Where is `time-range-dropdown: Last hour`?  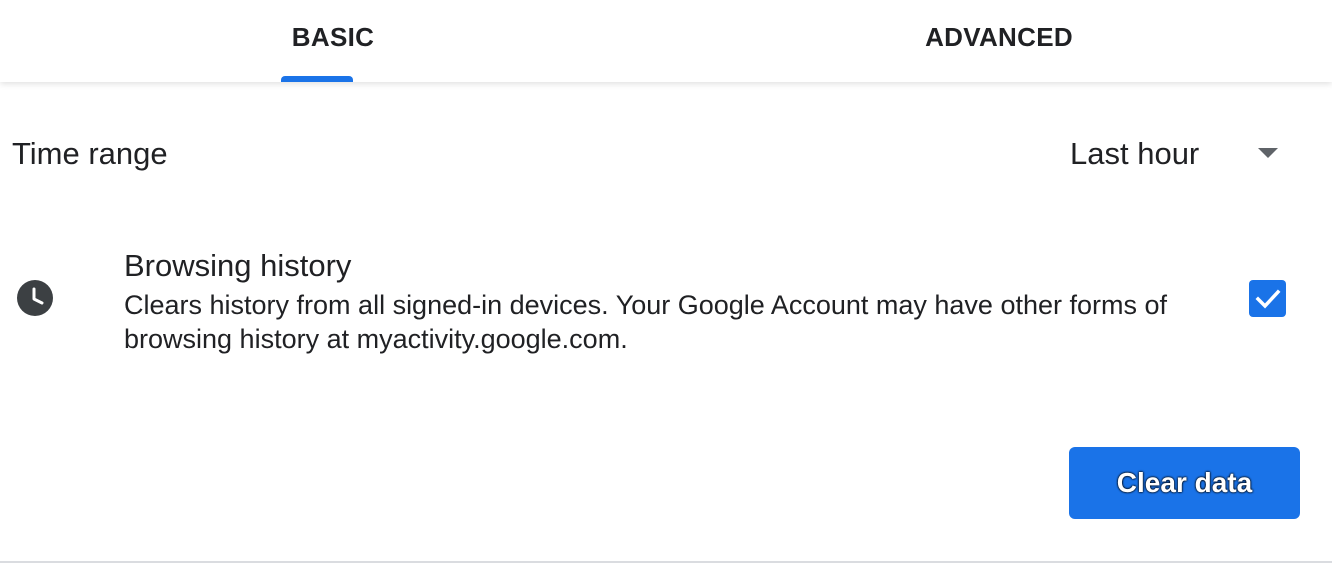 time-range-dropdown: Last hour is located at coordinates (1180, 154).